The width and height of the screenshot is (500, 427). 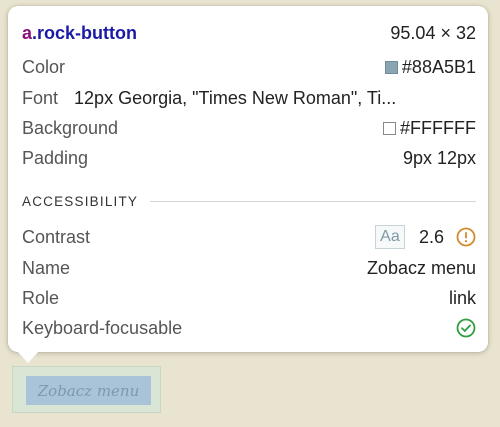 What do you see at coordinates (313, 201) in the screenshot?
I see `section-divider` at bounding box center [313, 201].